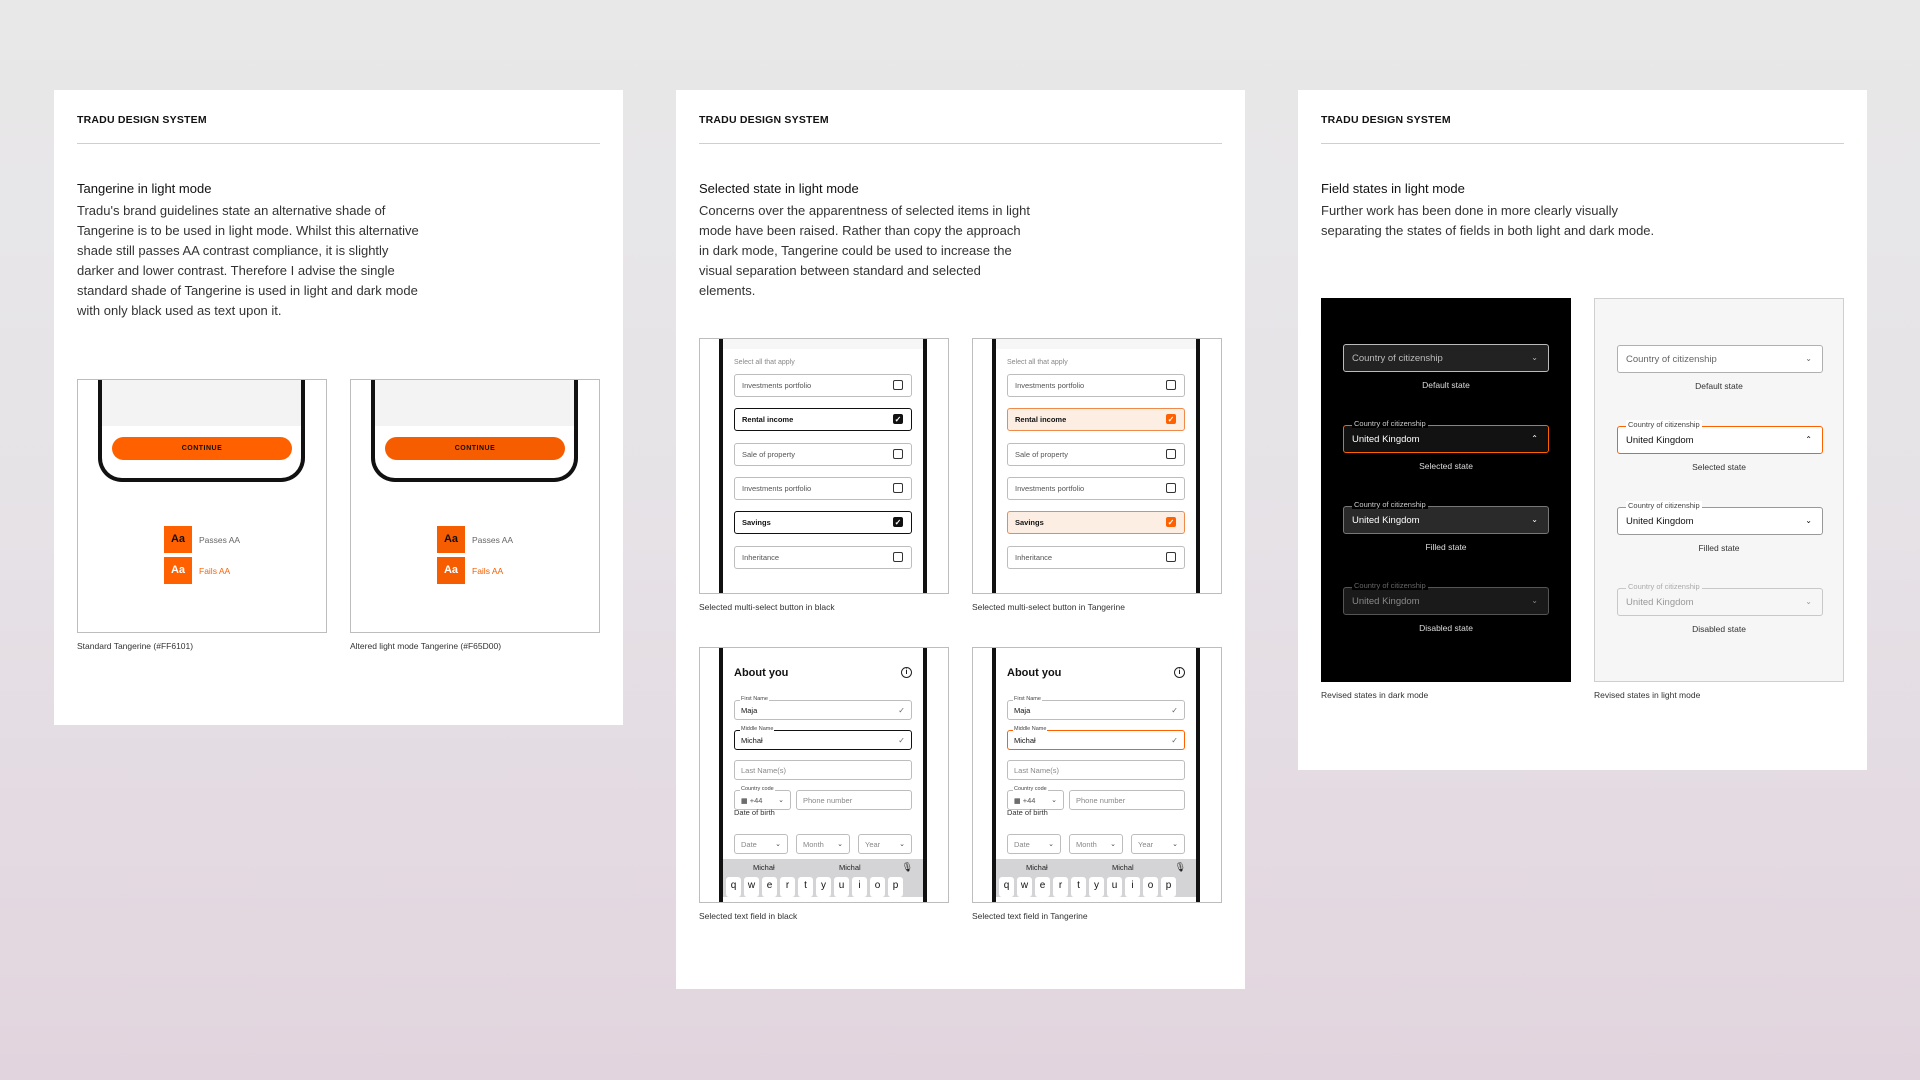 The width and height of the screenshot is (1920, 1080). I want to click on swatch-pass: Aa, so click(178, 539).